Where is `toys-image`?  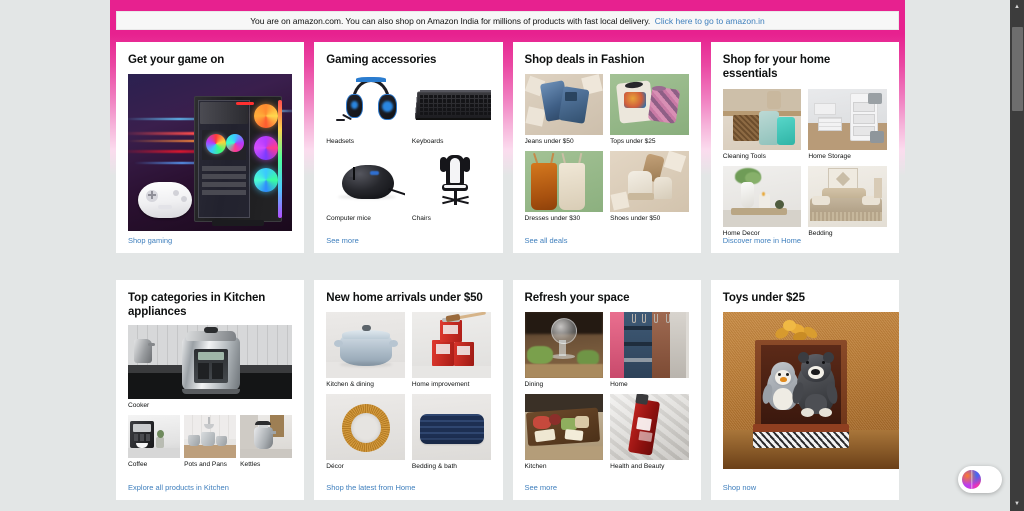
toys-image is located at coordinates (810, 391).